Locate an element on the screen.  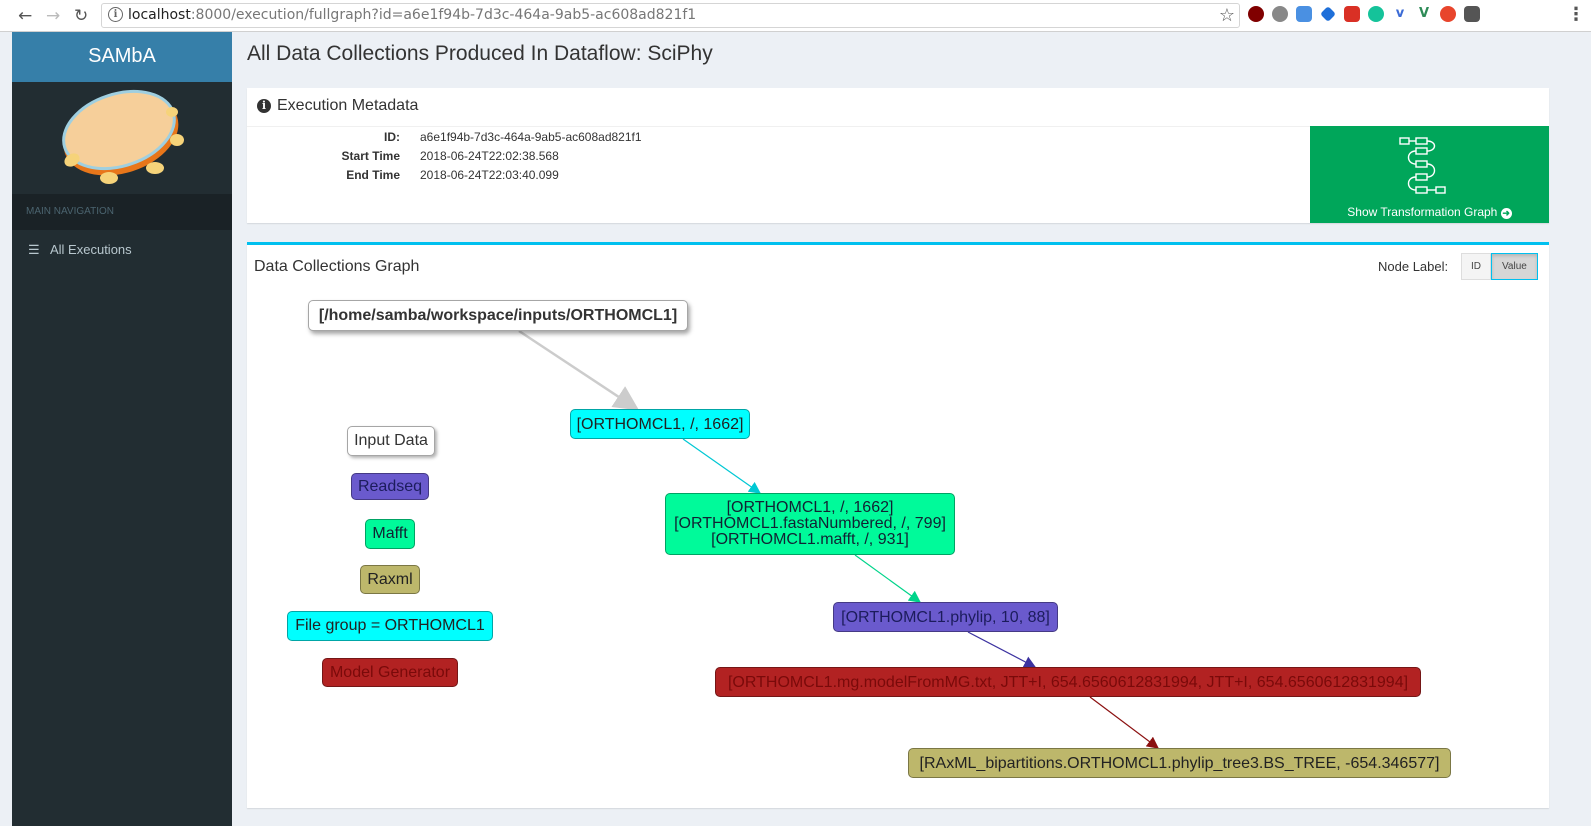
graph-node-line: [ORTHOMCL1.mafft, /, 931] is located at coordinates (810, 539).